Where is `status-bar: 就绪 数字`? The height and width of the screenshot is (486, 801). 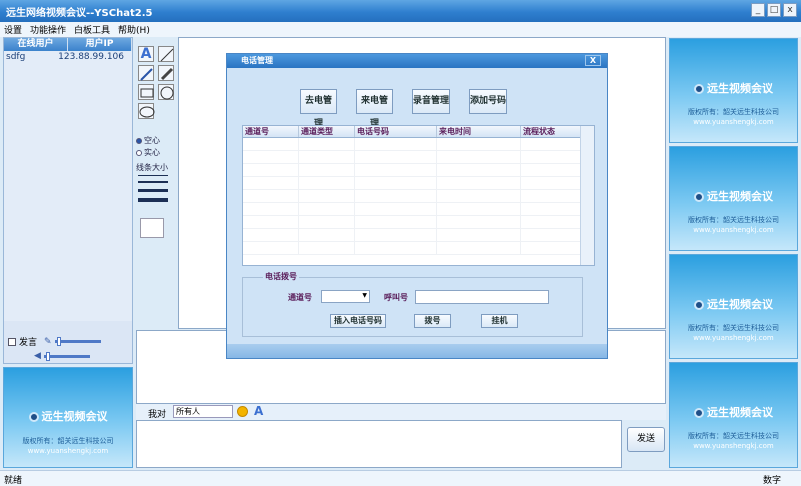
status-bar: 就绪 数字 is located at coordinates (400, 478).